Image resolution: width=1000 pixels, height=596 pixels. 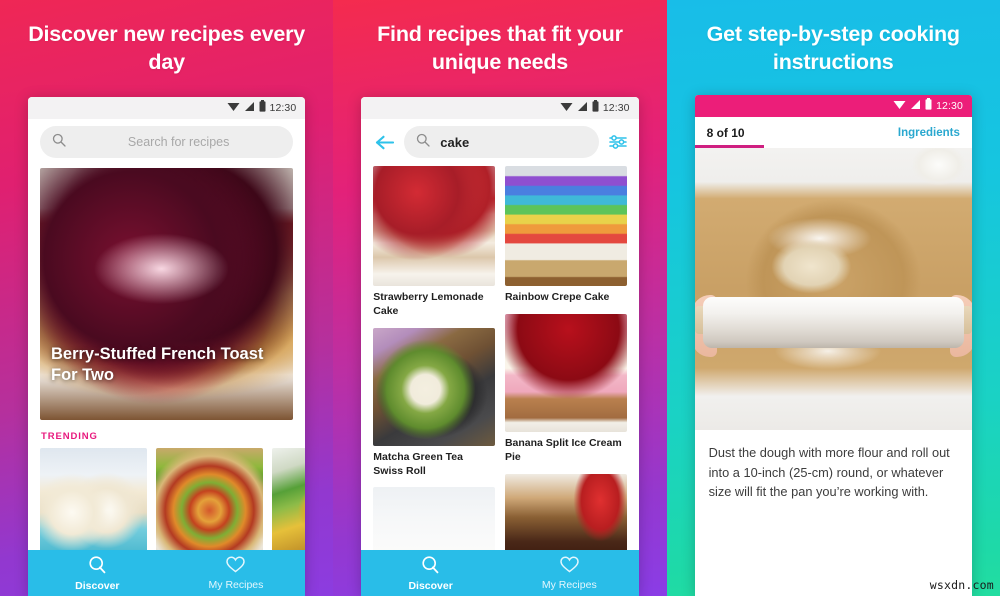 I want to click on recipe-card: Matcha Green Tea Swiss Roll, so click(x=434, y=403).